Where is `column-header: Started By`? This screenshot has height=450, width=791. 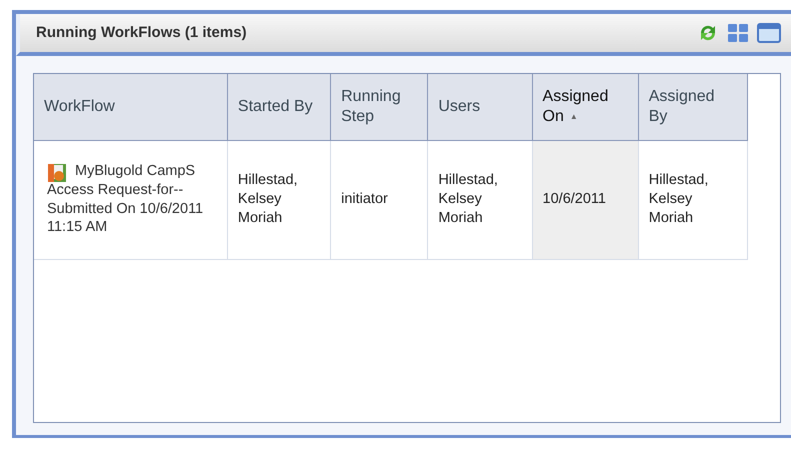 column-header: Started By is located at coordinates (279, 107).